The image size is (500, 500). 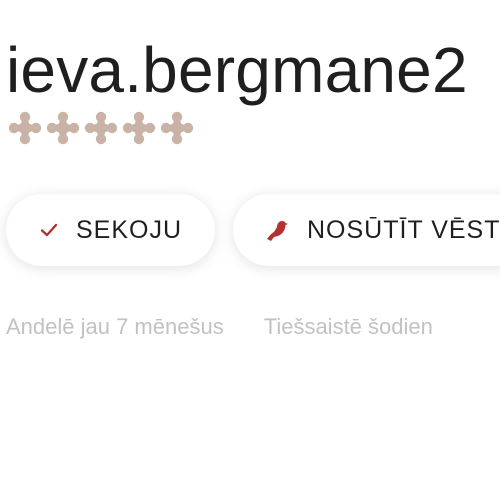 What do you see at coordinates (348, 326) in the screenshot?
I see `online-status-text: Tiešsaistē šodien` at bounding box center [348, 326].